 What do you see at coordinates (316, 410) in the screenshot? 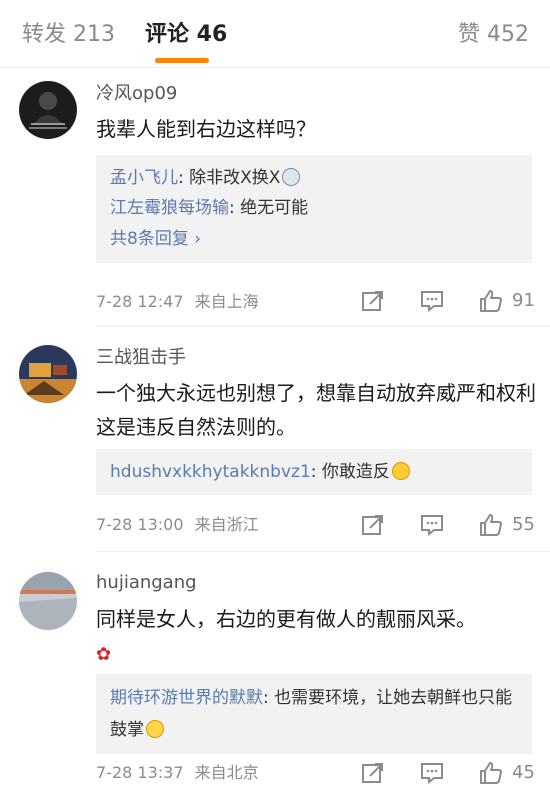
I see `comment-text: 一个独大永远也别想了，想靠自动放弃威严和权利这是违反自然法则的。` at bounding box center [316, 410].